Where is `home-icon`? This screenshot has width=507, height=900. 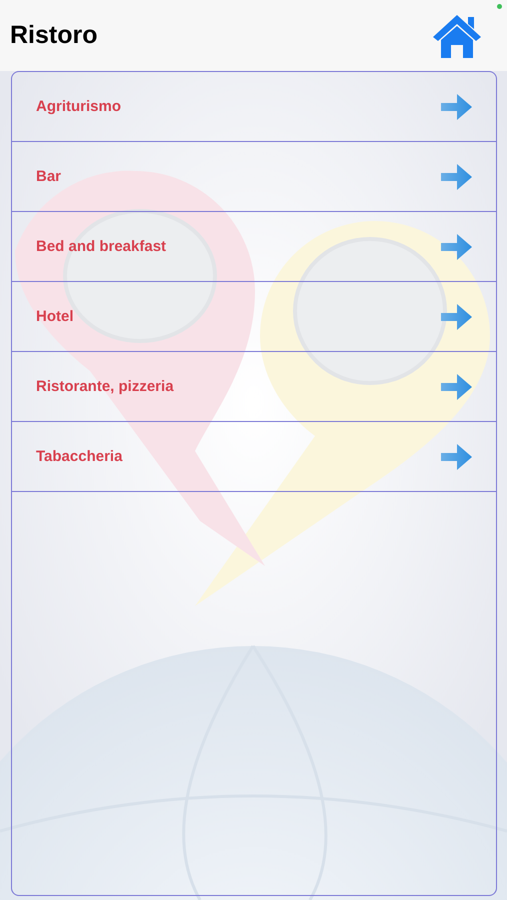 home-icon is located at coordinates (457, 35).